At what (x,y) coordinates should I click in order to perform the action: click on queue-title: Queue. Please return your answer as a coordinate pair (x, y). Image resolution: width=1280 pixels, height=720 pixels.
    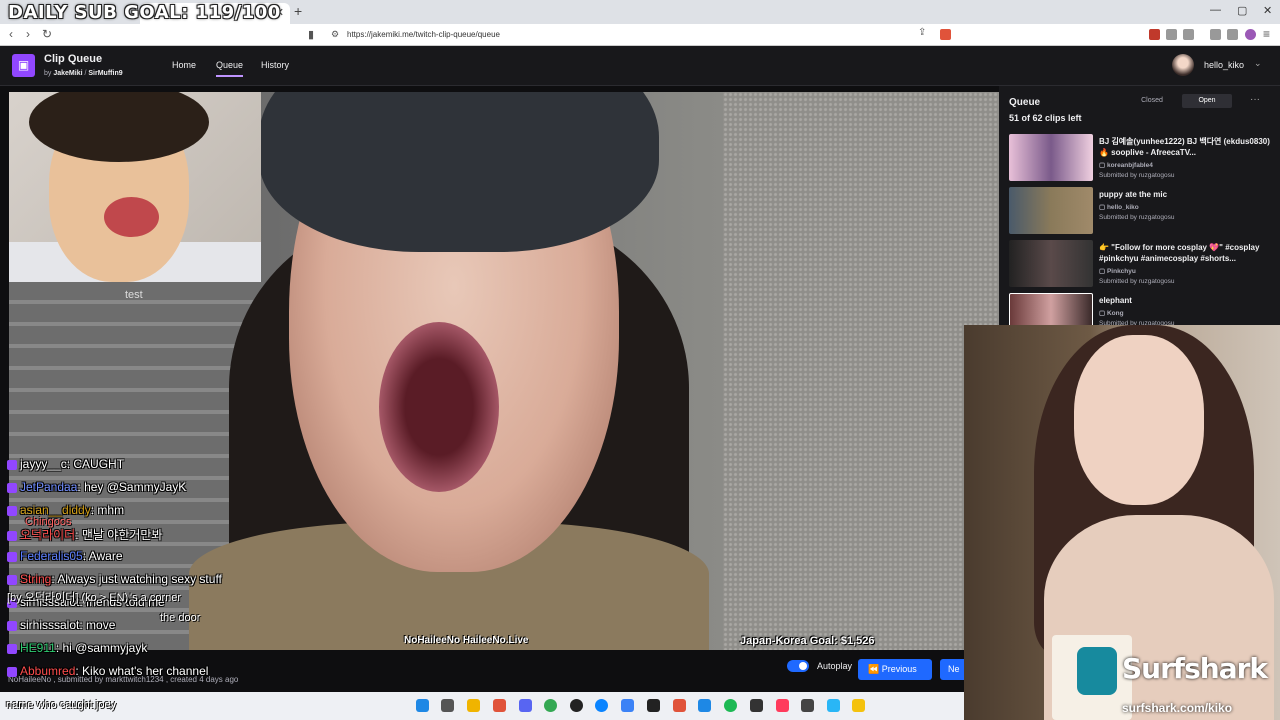
    Looking at the image, I should click on (1025, 102).